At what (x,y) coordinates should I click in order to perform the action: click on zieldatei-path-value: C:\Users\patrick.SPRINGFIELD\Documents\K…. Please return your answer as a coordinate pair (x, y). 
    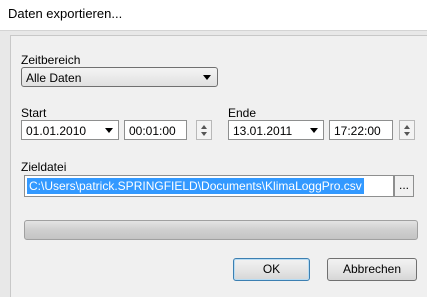
    Looking at the image, I should click on (195, 186).